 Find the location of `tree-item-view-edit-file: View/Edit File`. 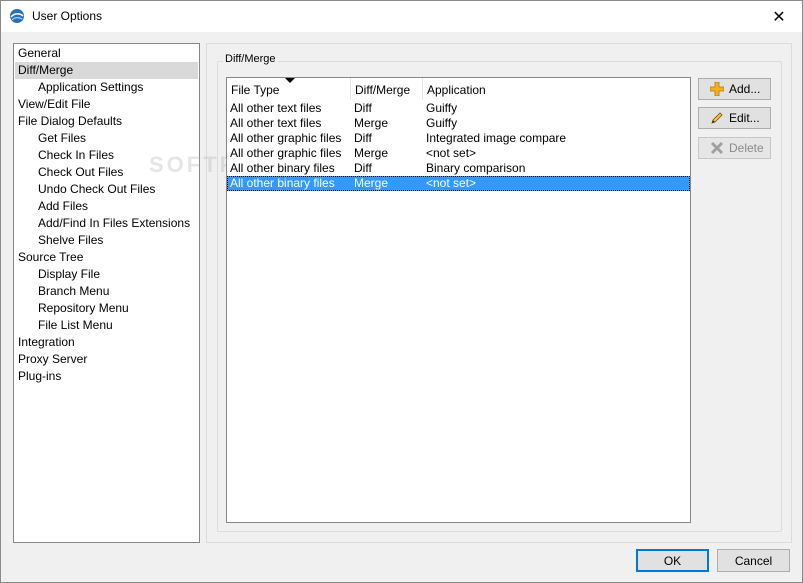

tree-item-view-edit-file: View/Edit File is located at coordinates (106, 104).